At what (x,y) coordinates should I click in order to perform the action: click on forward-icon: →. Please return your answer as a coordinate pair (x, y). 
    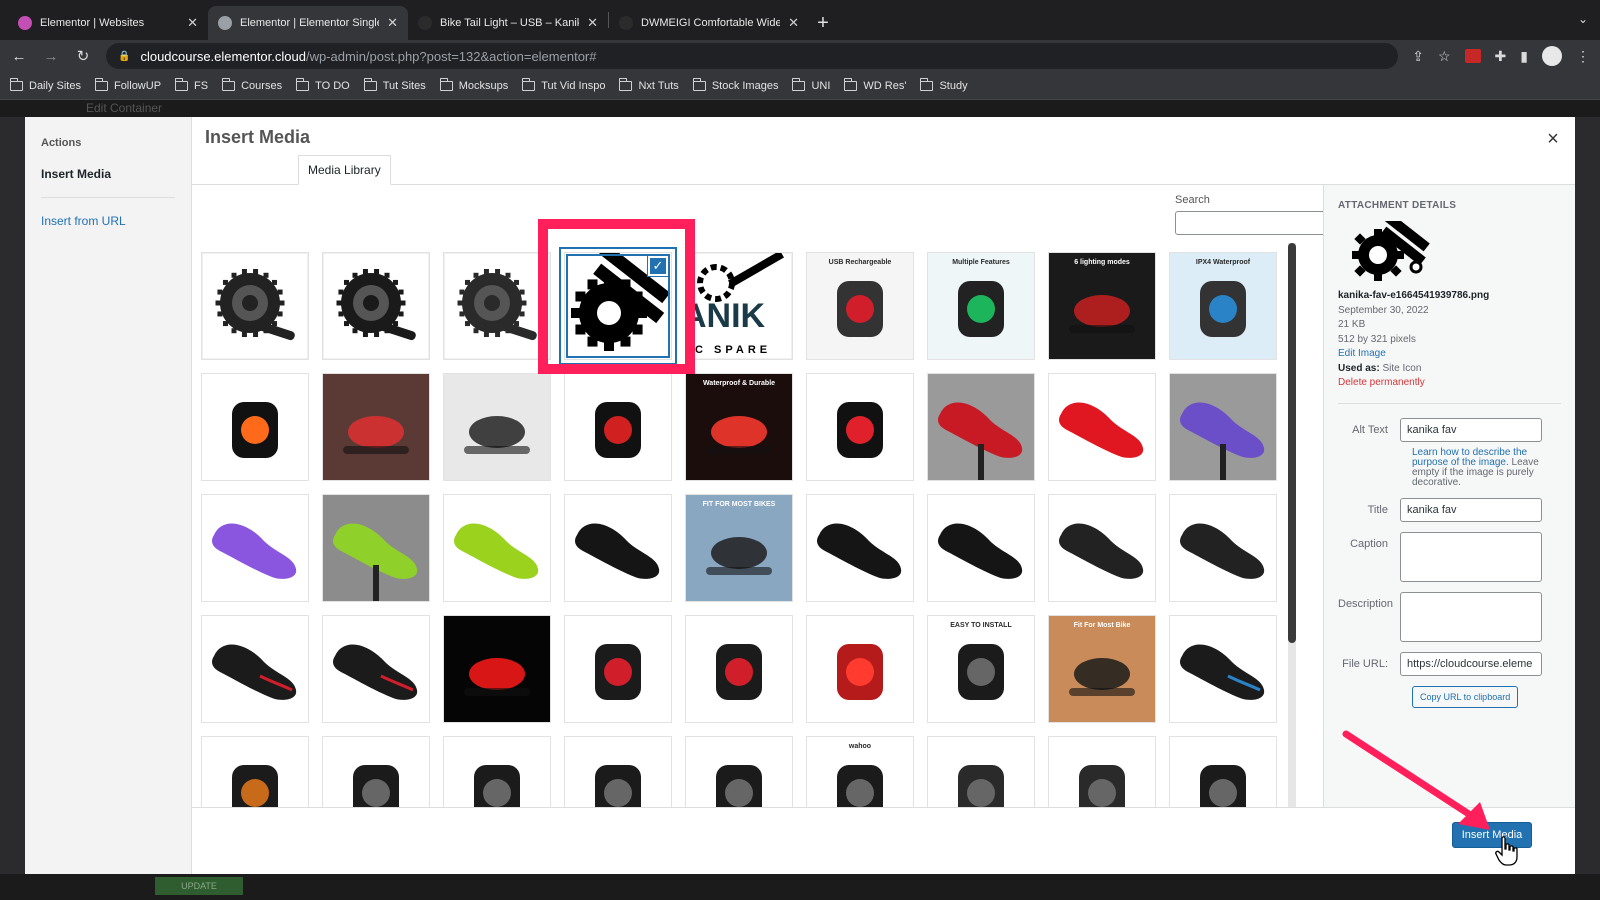
    Looking at the image, I should click on (51, 56).